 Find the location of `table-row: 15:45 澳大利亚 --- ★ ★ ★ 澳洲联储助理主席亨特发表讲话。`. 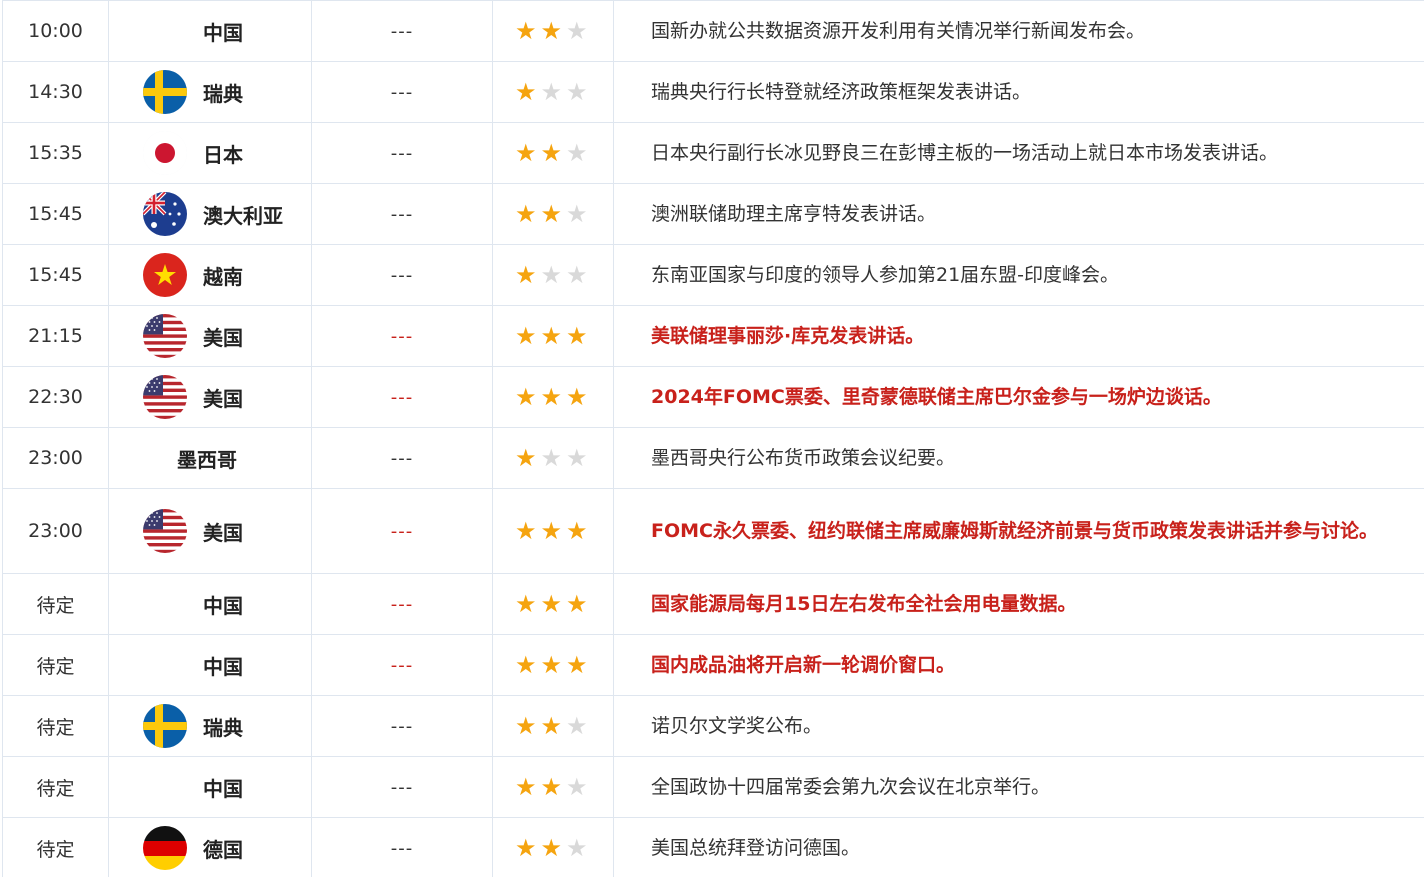

table-row: 15:45 澳大利亚 --- ★ ★ ★ 澳洲联储助理主席亨特发表讲话。 is located at coordinates (713, 214).